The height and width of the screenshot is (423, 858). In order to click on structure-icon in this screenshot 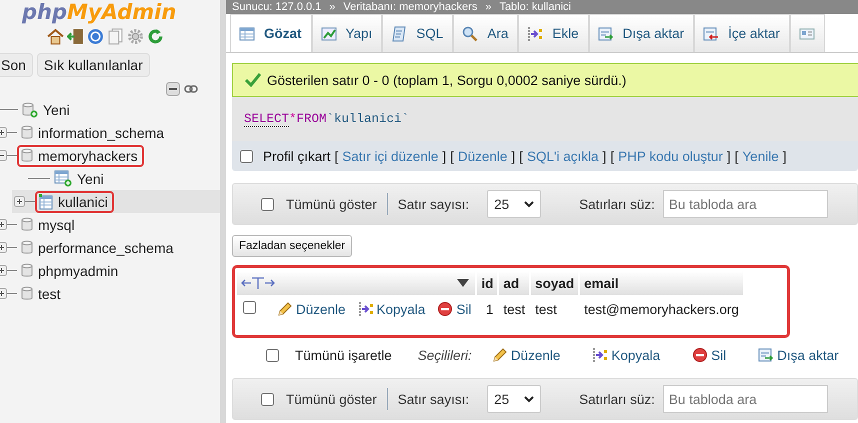, I will do `click(328, 34)`.